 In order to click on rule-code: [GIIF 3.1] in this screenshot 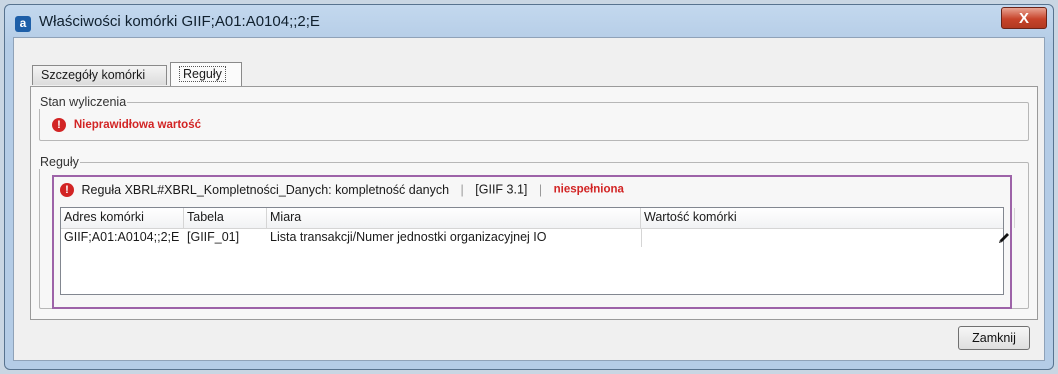, I will do `click(501, 189)`.